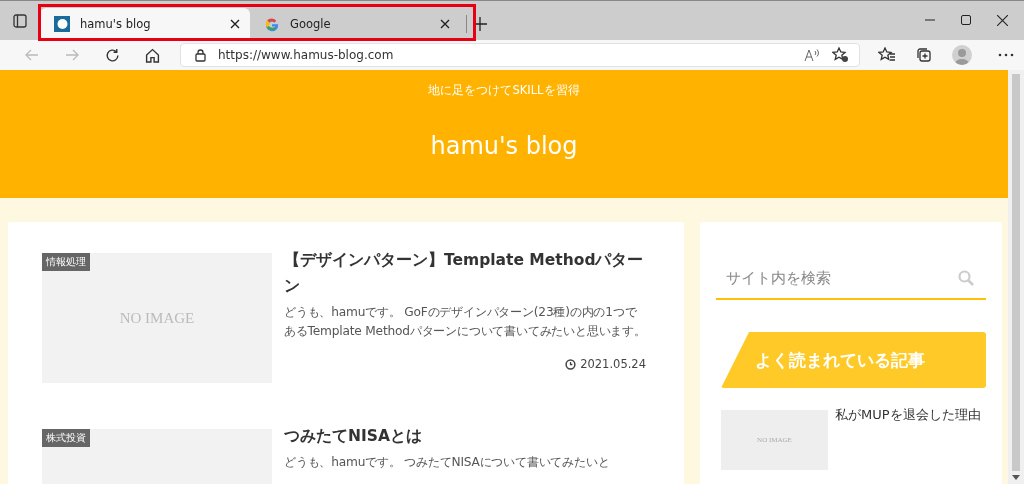 The image size is (1024, 484). What do you see at coordinates (966, 20) in the screenshot?
I see `maximize-icon` at bounding box center [966, 20].